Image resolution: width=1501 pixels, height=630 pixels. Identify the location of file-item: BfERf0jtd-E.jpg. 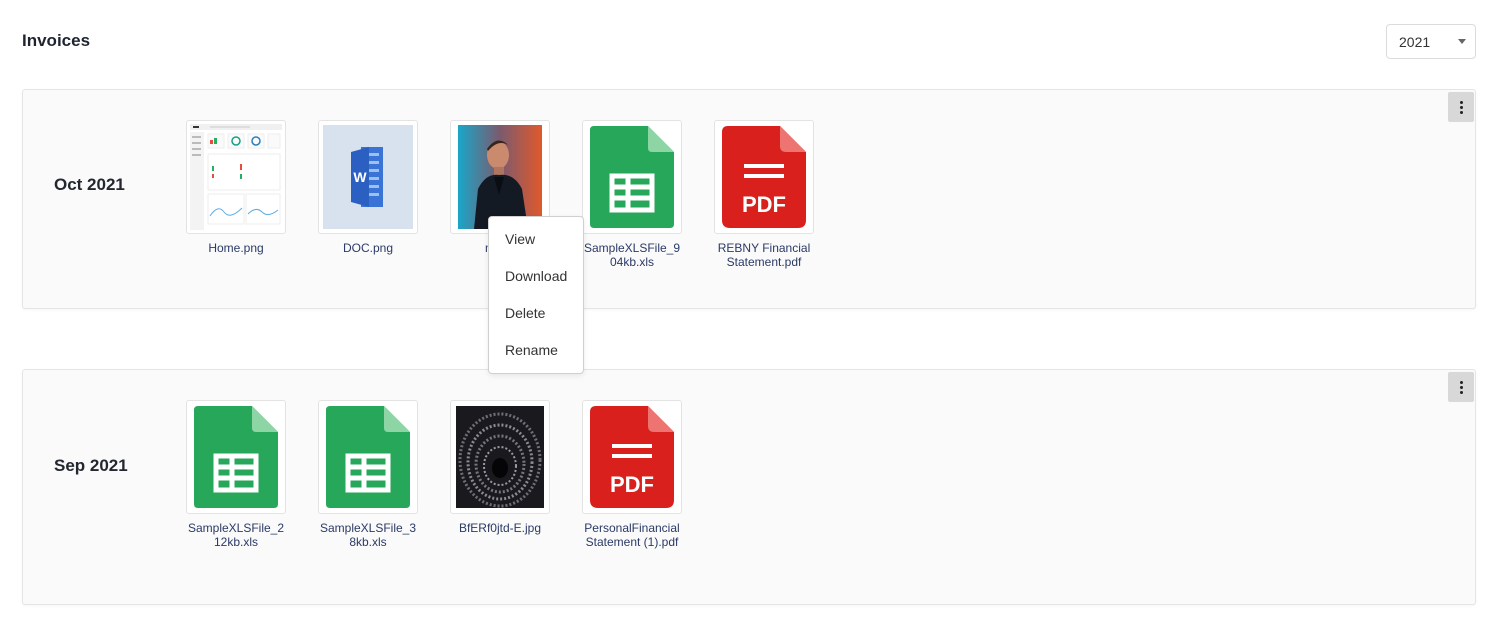
(500, 474).